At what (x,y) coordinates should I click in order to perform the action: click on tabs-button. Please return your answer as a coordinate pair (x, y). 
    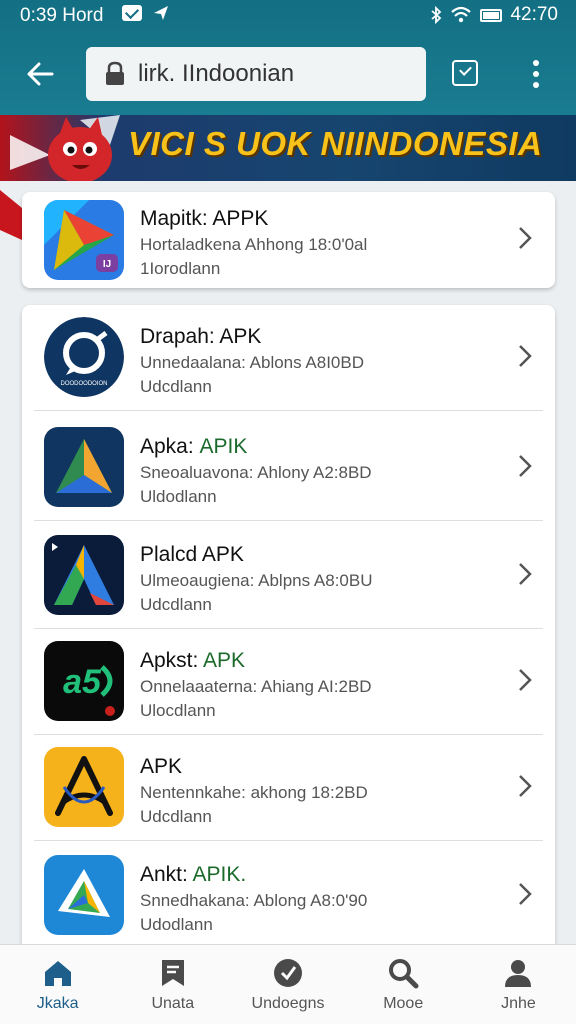
    Looking at the image, I should click on (465, 73).